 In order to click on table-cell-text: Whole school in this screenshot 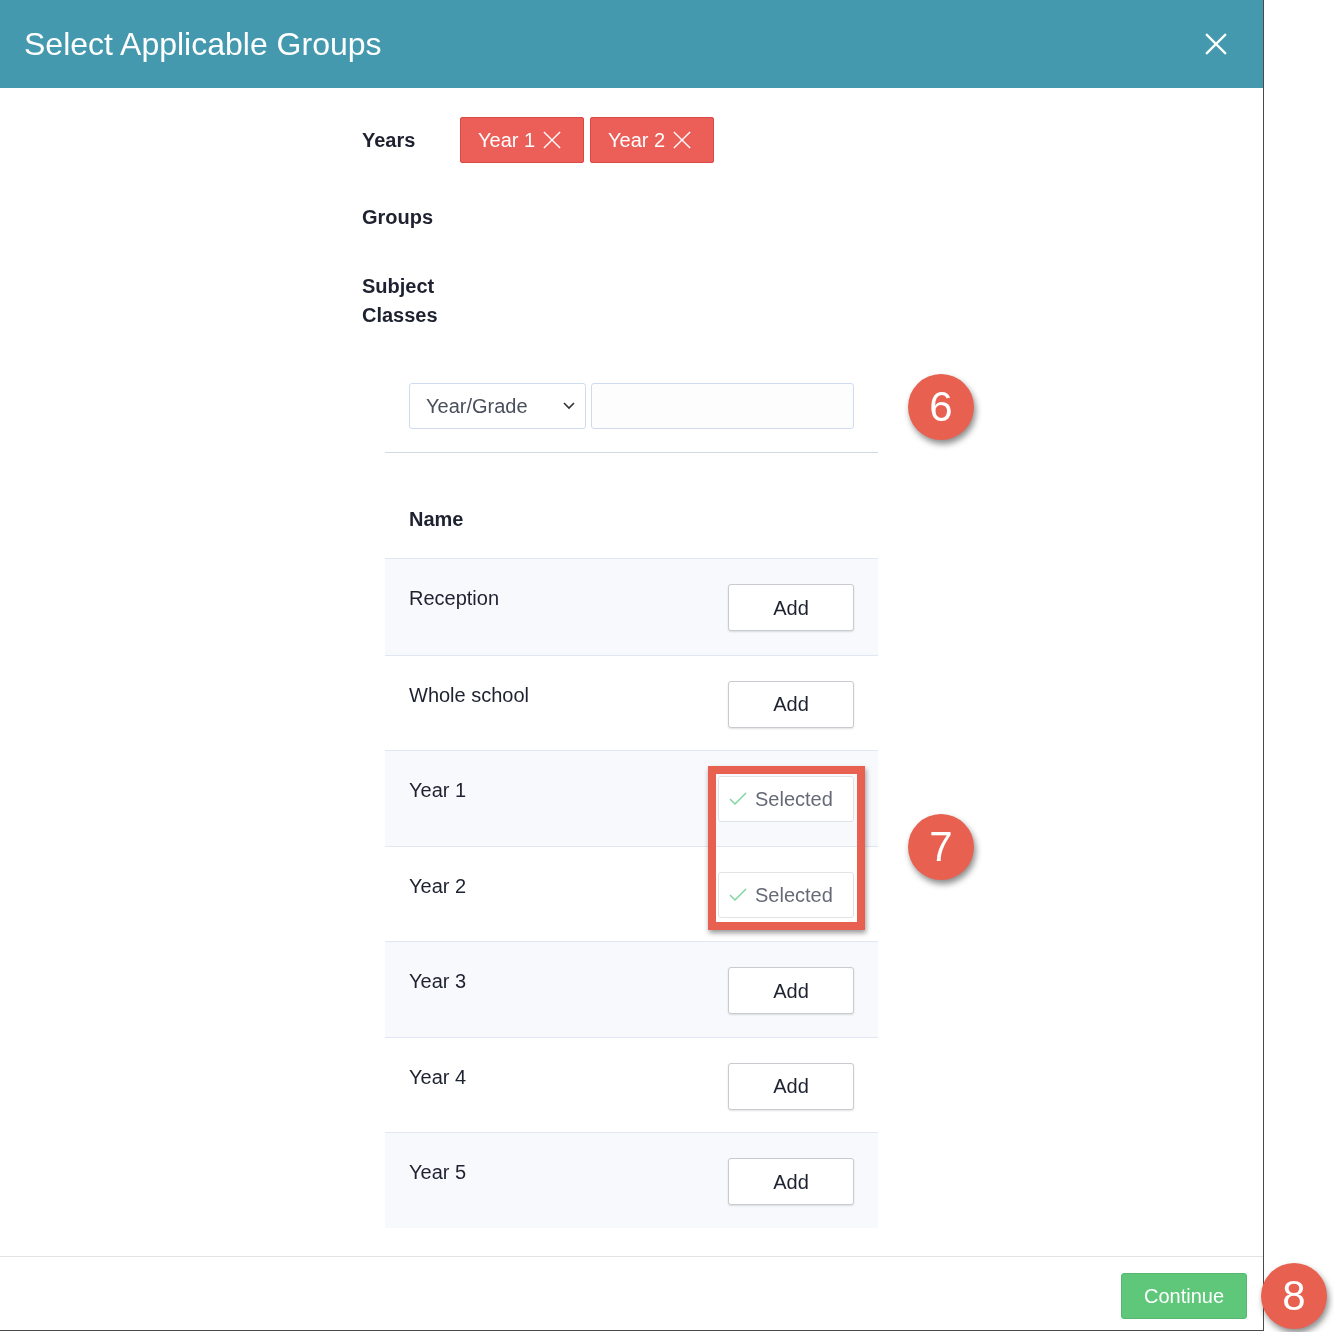, I will do `click(469, 695)`.